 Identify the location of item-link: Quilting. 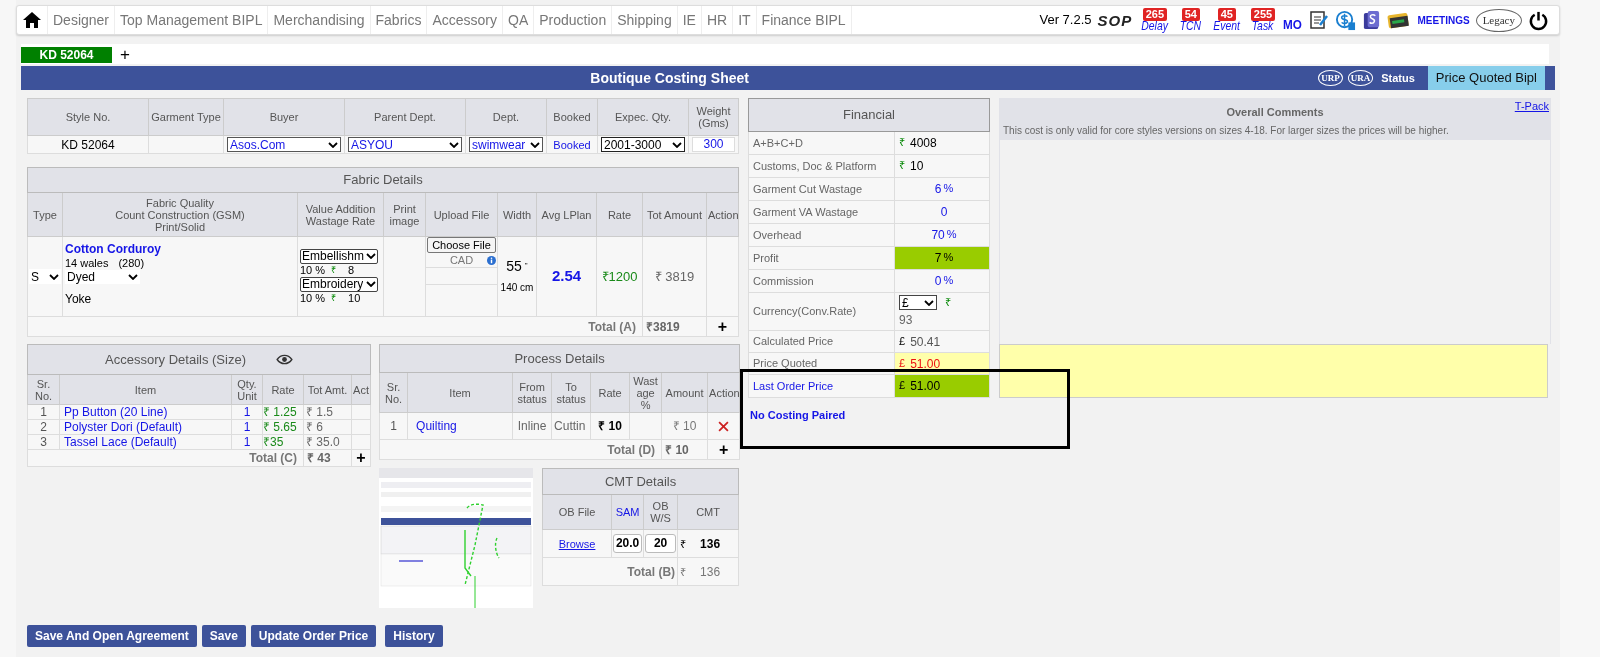
(436, 426).